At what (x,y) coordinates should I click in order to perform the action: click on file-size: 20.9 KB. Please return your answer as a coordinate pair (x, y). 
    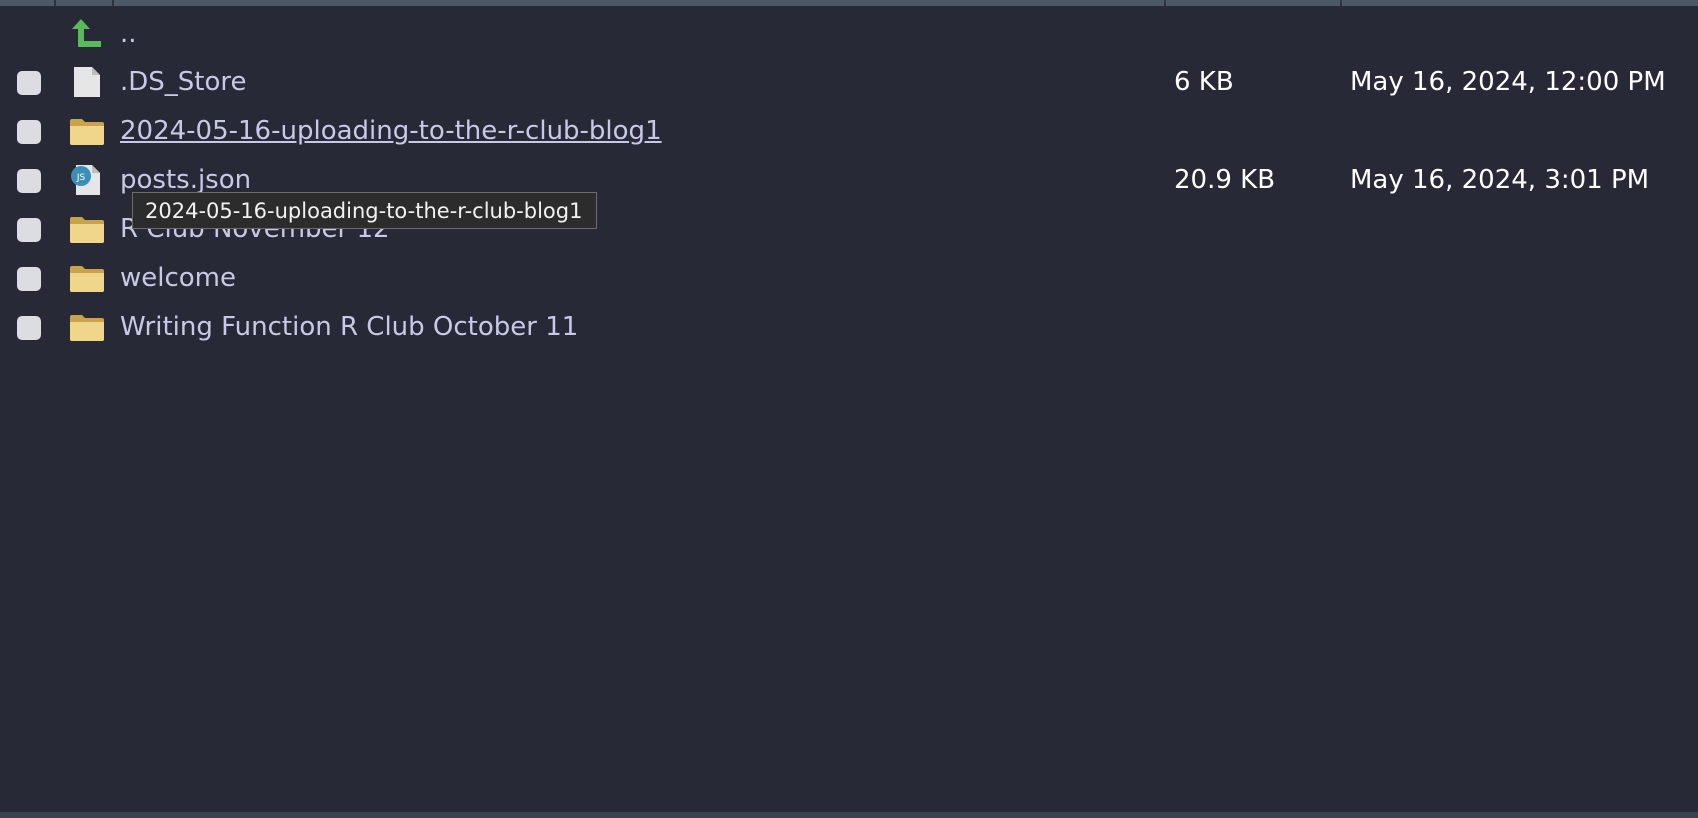
    Looking at the image, I should click on (1225, 180).